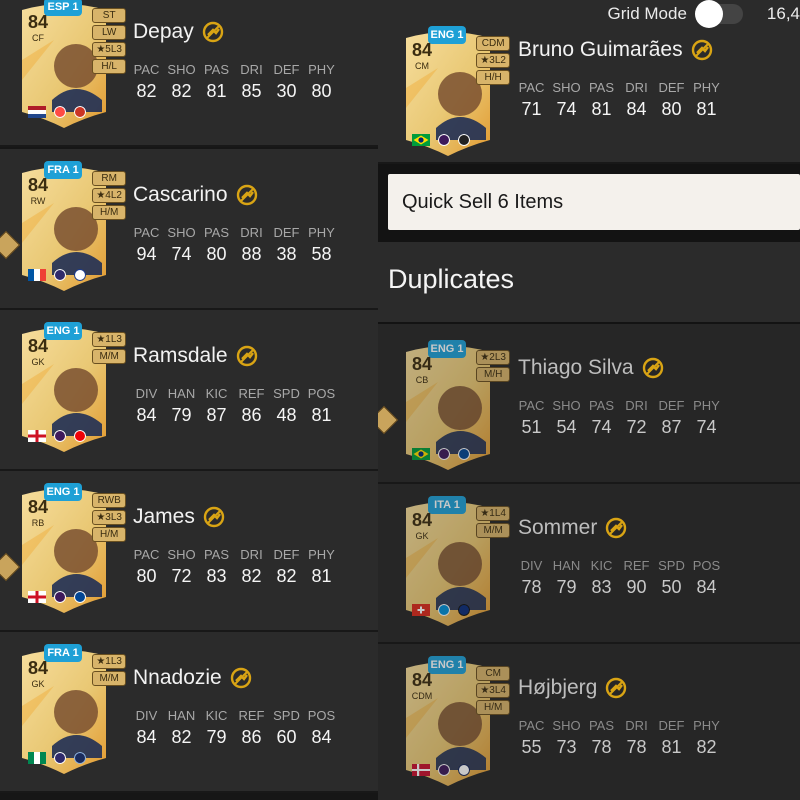 This screenshot has height=800, width=800. What do you see at coordinates (601, 578) in the screenshot?
I see `stat-column: KIC 83` at bounding box center [601, 578].